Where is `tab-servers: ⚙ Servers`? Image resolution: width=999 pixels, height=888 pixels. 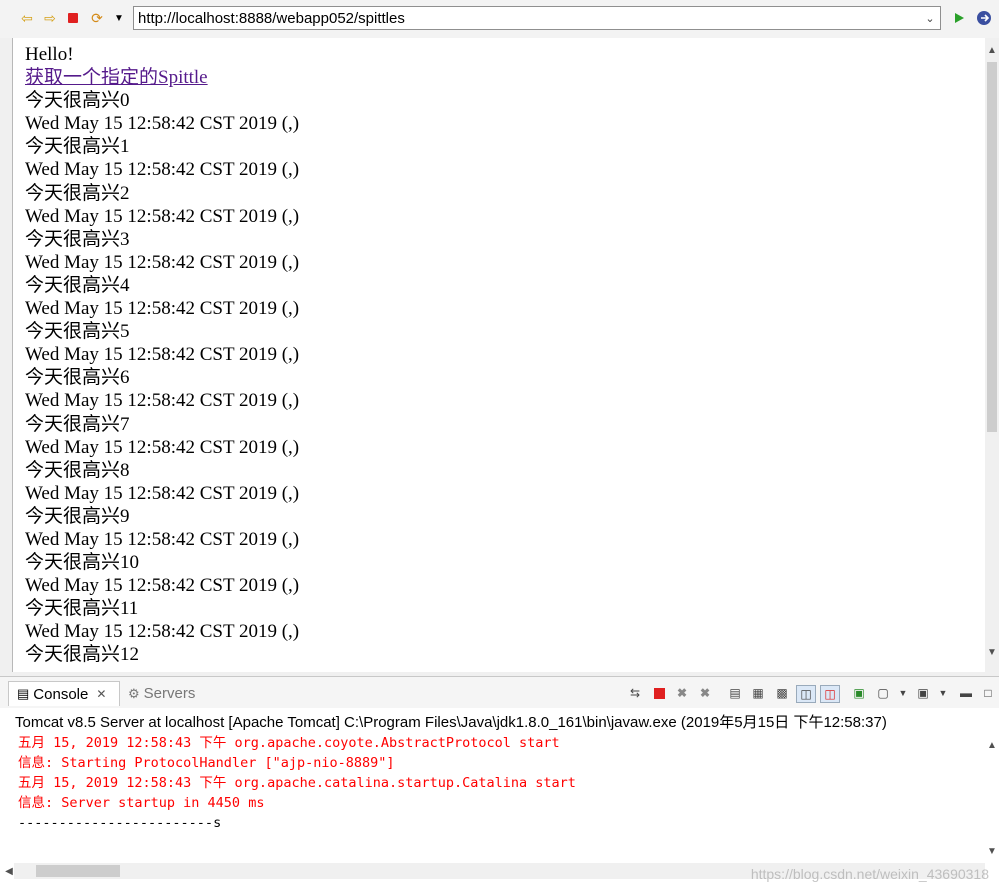 tab-servers: ⚙ Servers is located at coordinates (160, 693).